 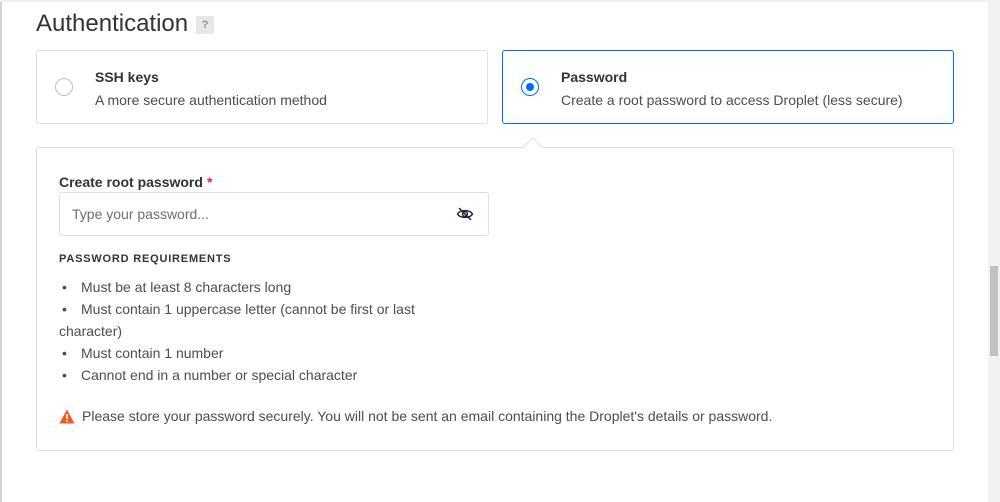 What do you see at coordinates (994, 251) in the screenshot?
I see `scrollbar-track` at bounding box center [994, 251].